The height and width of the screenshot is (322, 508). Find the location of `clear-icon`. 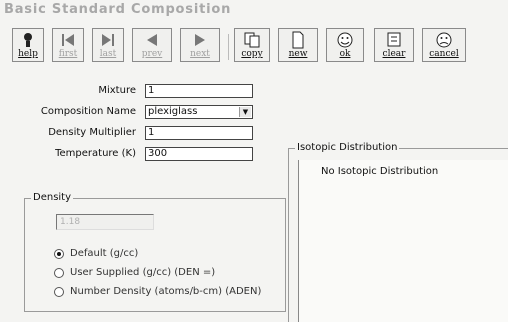

clear-icon is located at coordinates (394, 39).